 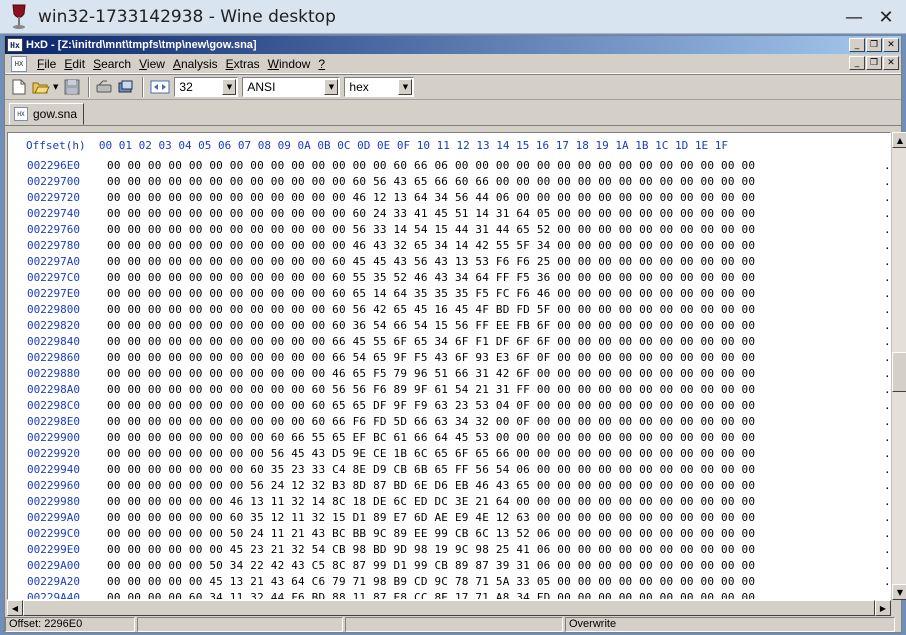 I want to click on save-disk-icon, so click(x=72, y=87).